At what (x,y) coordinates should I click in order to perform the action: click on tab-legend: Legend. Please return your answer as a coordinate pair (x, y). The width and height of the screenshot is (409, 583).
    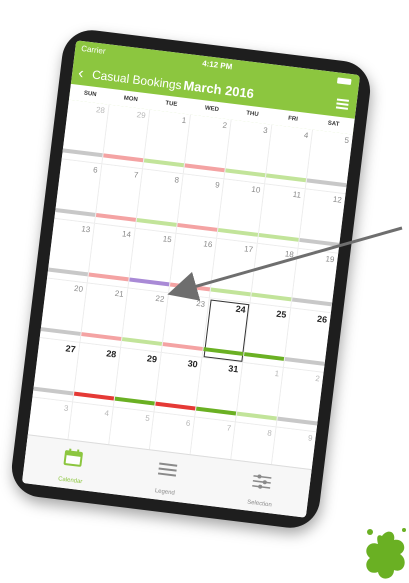
    Looking at the image, I should click on (167, 476).